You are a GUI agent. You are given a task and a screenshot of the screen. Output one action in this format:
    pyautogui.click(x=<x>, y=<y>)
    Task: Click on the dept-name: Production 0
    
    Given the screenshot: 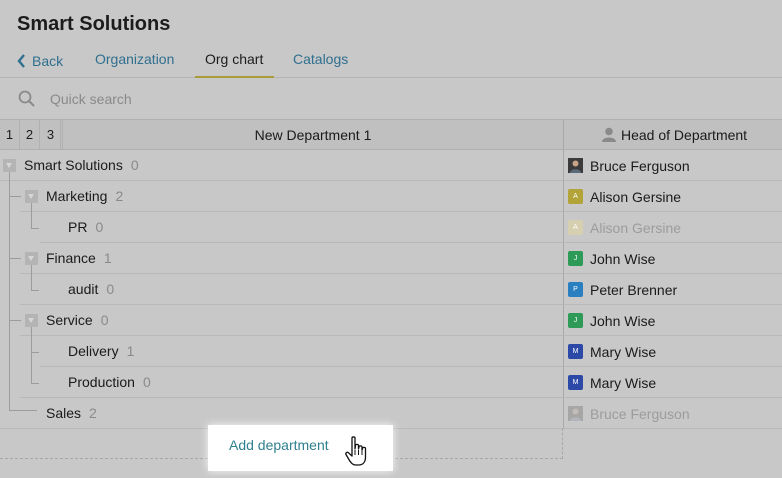 What is the action you would take?
    pyautogui.click(x=109, y=382)
    